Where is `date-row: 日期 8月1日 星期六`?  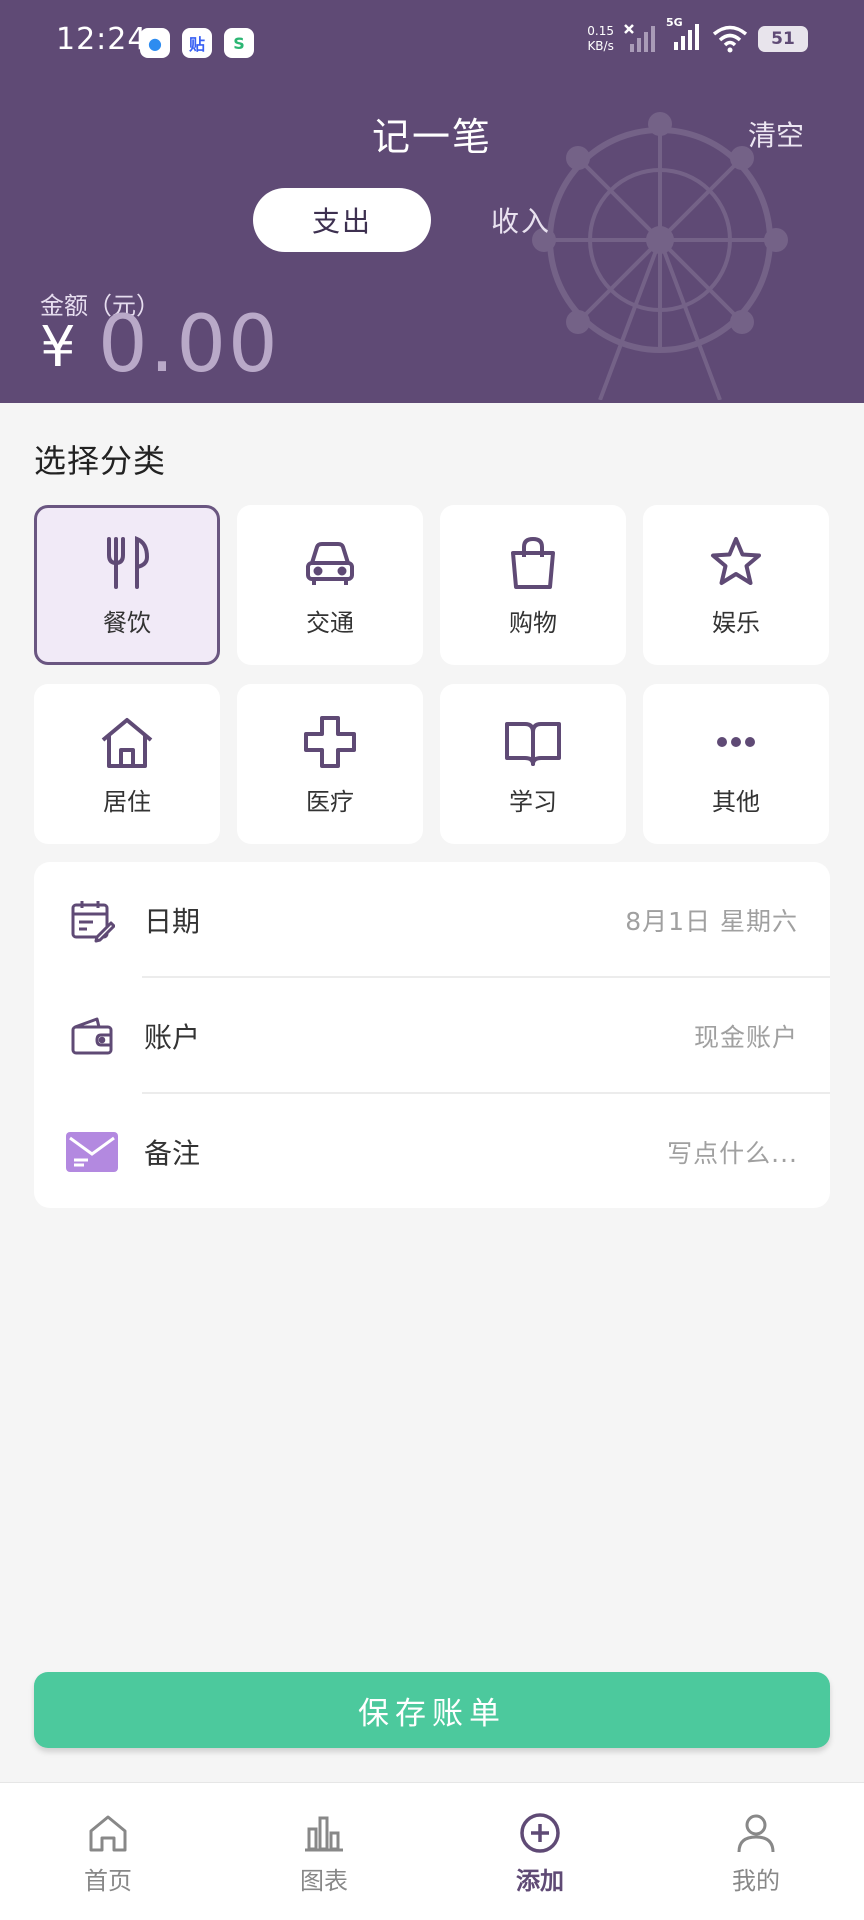 date-row: 日期 8月1日 星期六 is located at coordinates (432, 919).